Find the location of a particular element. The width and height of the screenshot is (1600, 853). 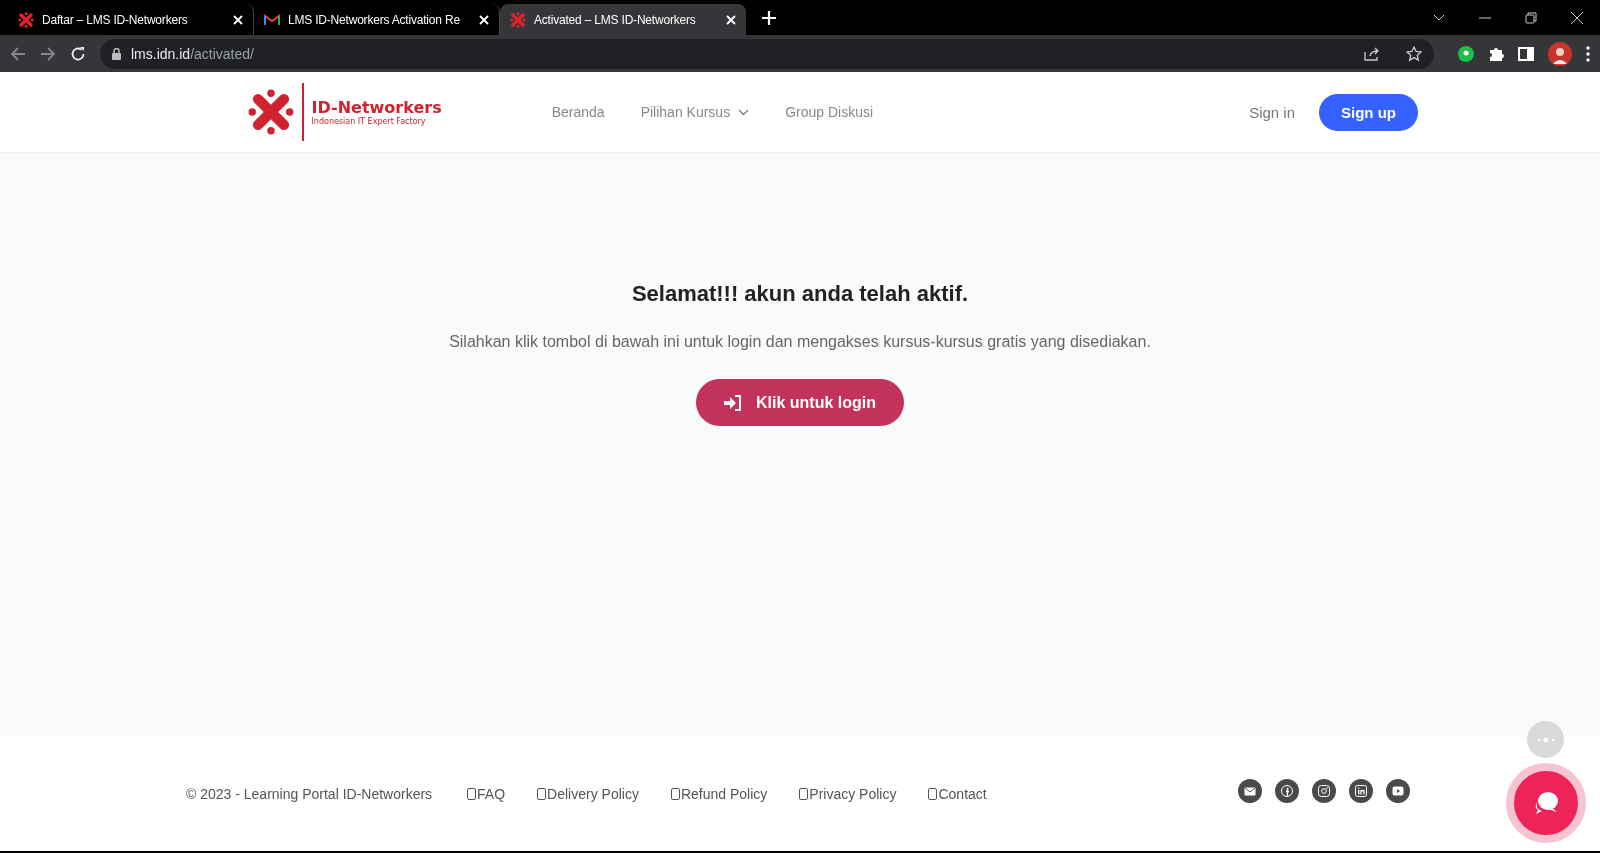

forward-icon is located at coordinates (48, 53).